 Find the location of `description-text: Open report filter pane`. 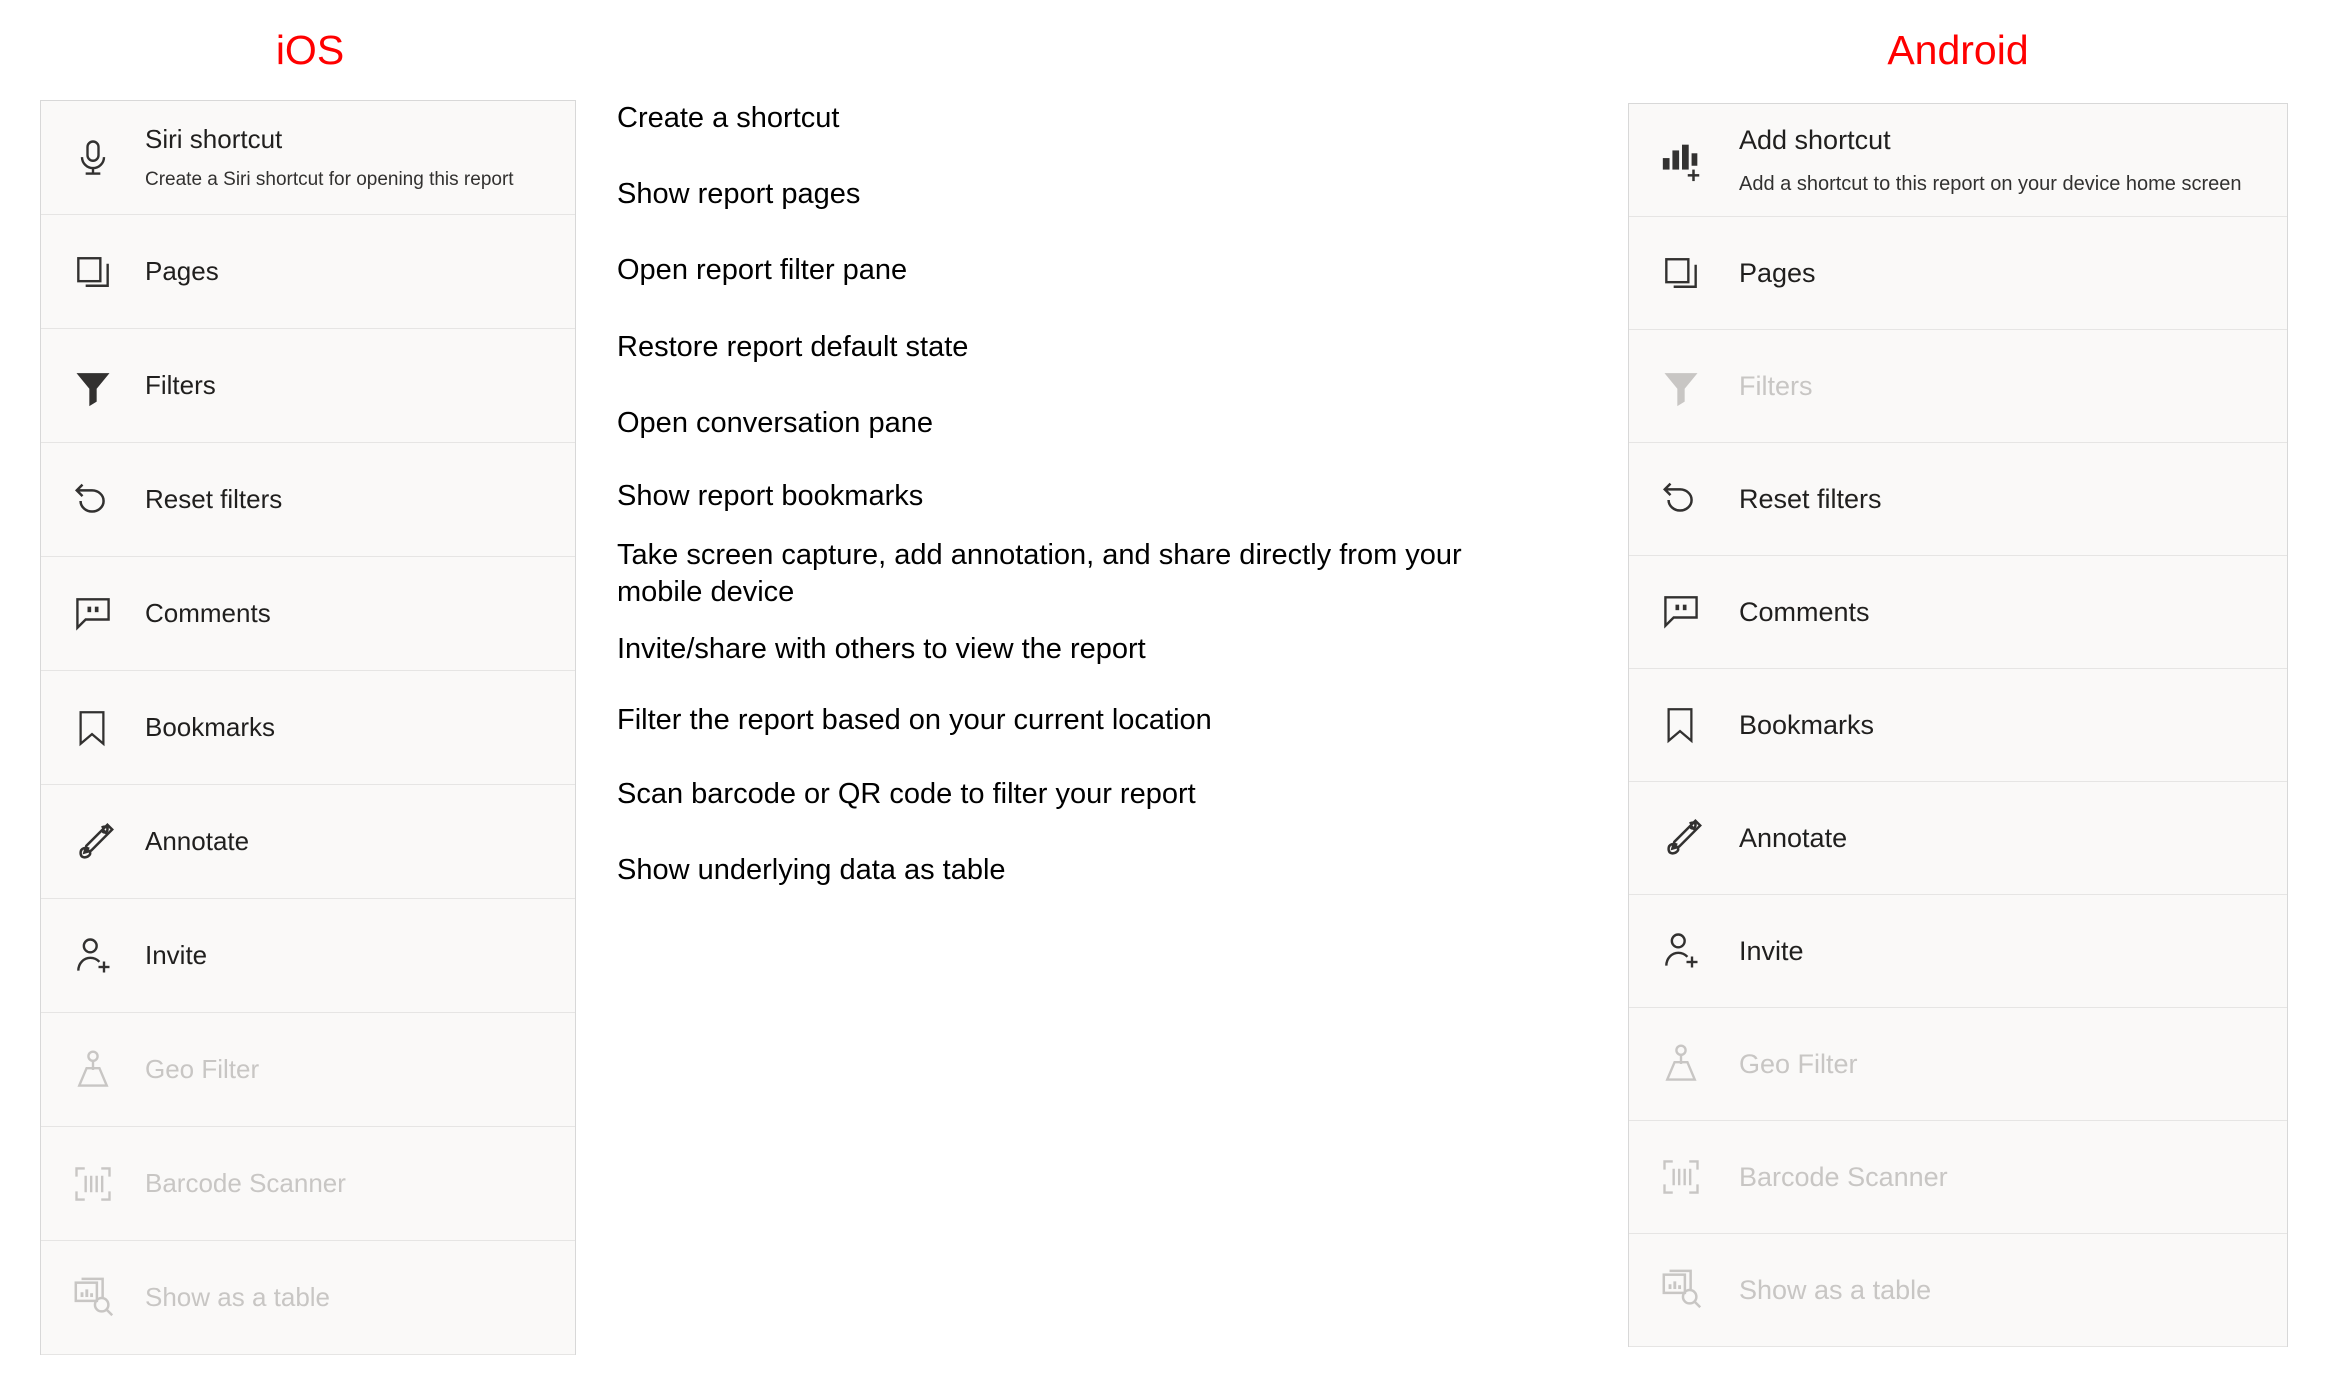

description-text: Open report filter pane is located at coordinates (762, 270).